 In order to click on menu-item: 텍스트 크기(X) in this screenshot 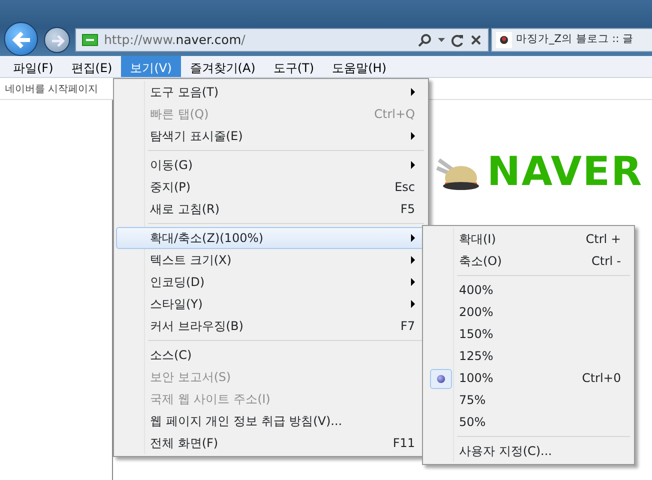, I will do `click(271, 260)`.